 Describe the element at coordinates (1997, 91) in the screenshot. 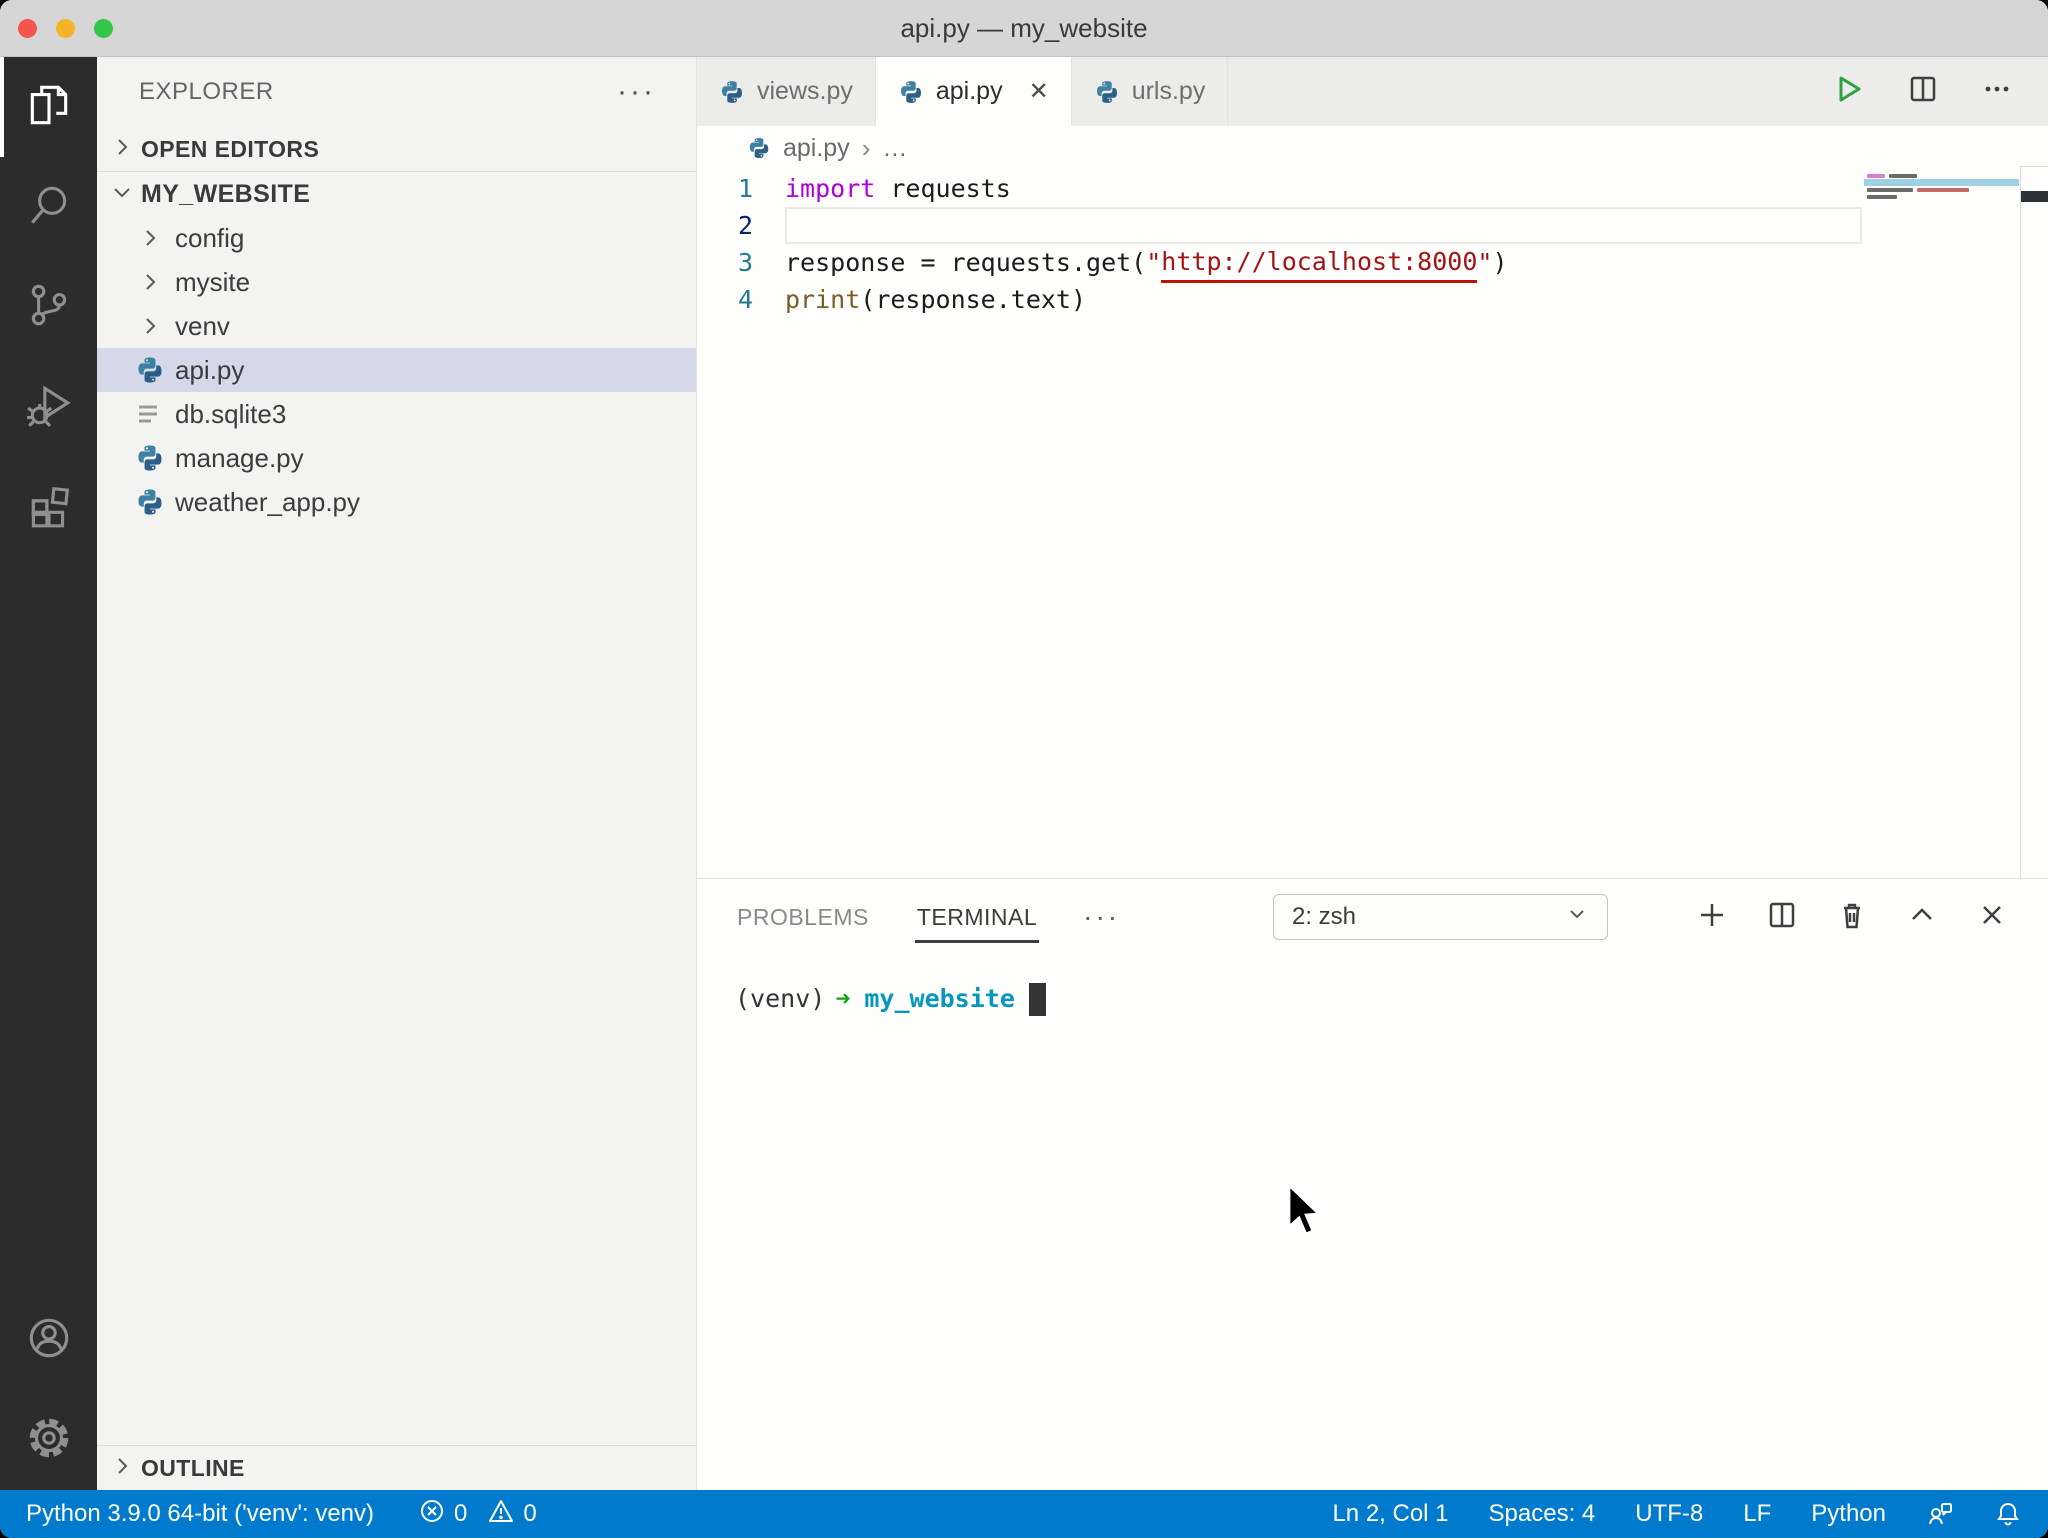

I see `more-actions-icon` at that location.